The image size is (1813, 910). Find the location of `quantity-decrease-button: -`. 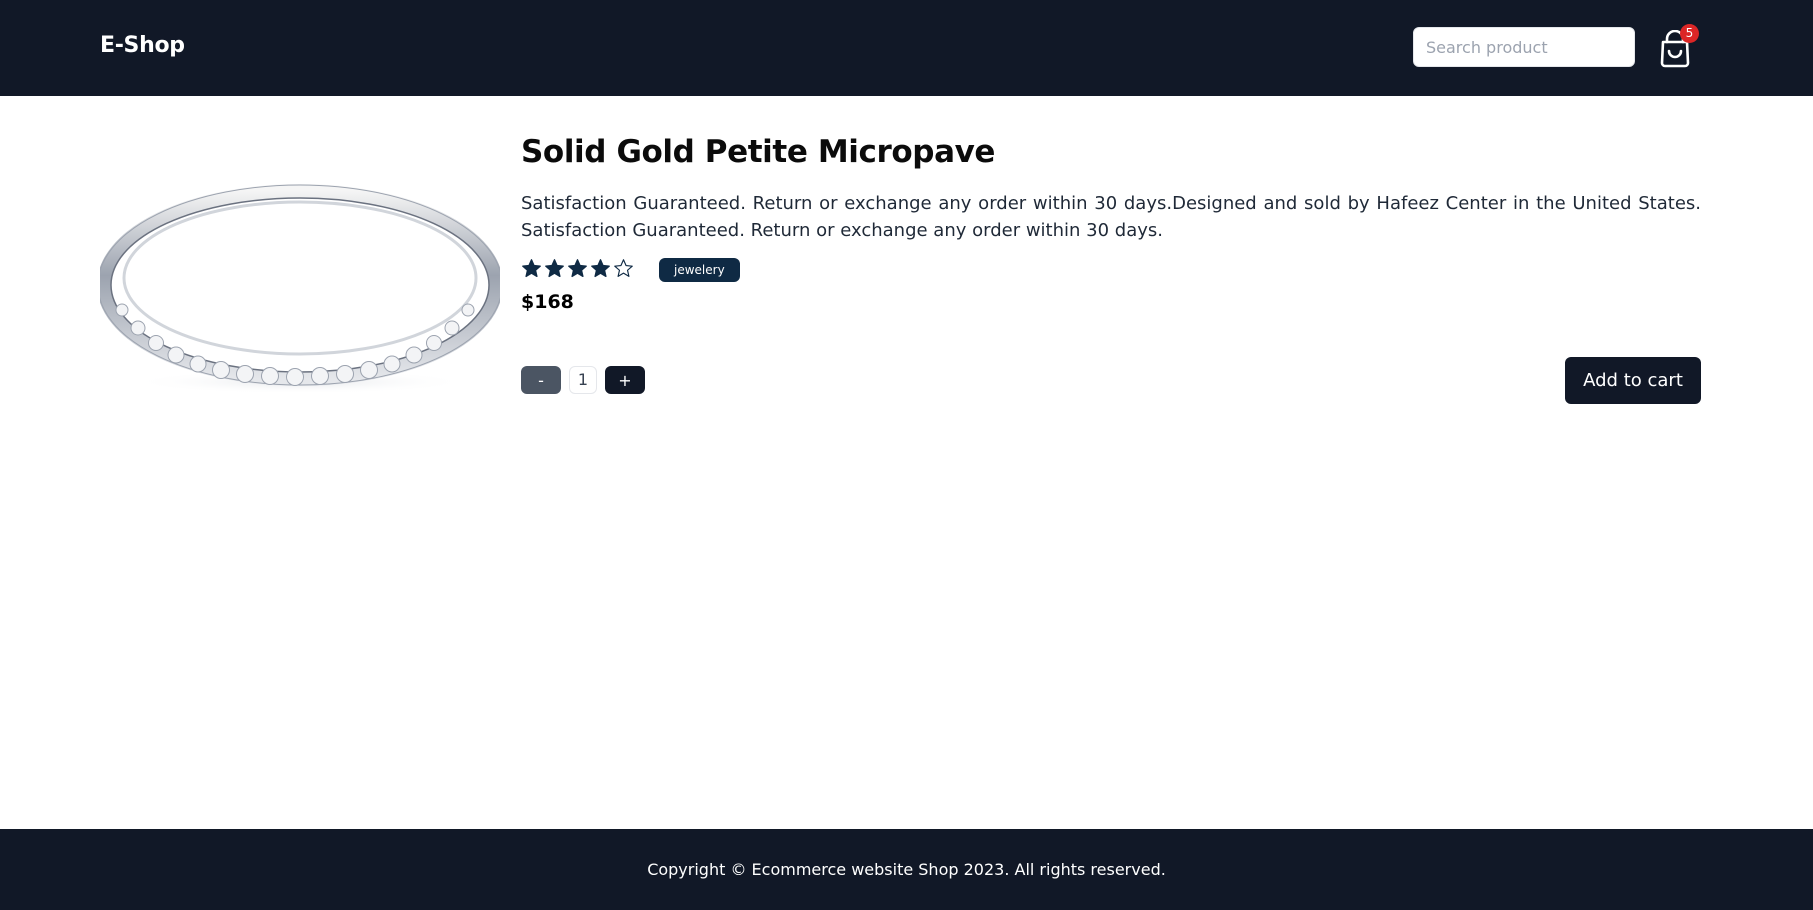

quantity-decrease-button: - is located at coordinates (541, 380).